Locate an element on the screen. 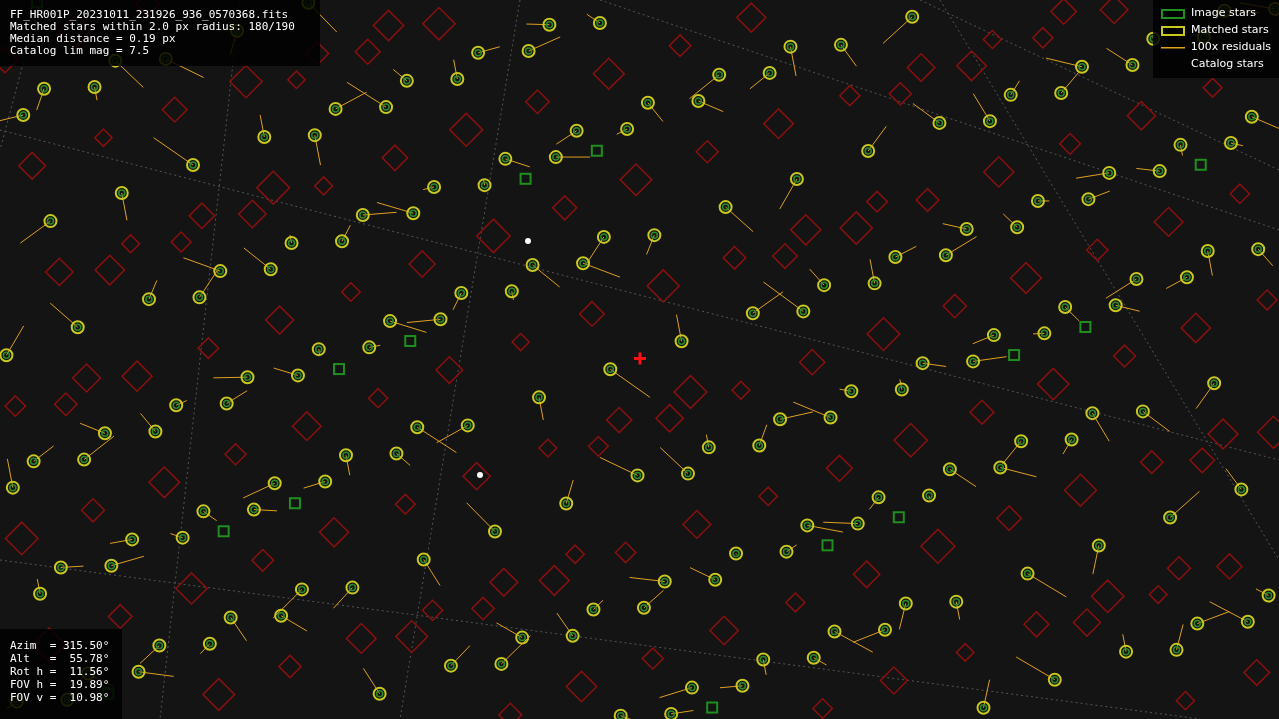  pointing-text: FOV h = 19.89° is located at coordinates (60, 684).